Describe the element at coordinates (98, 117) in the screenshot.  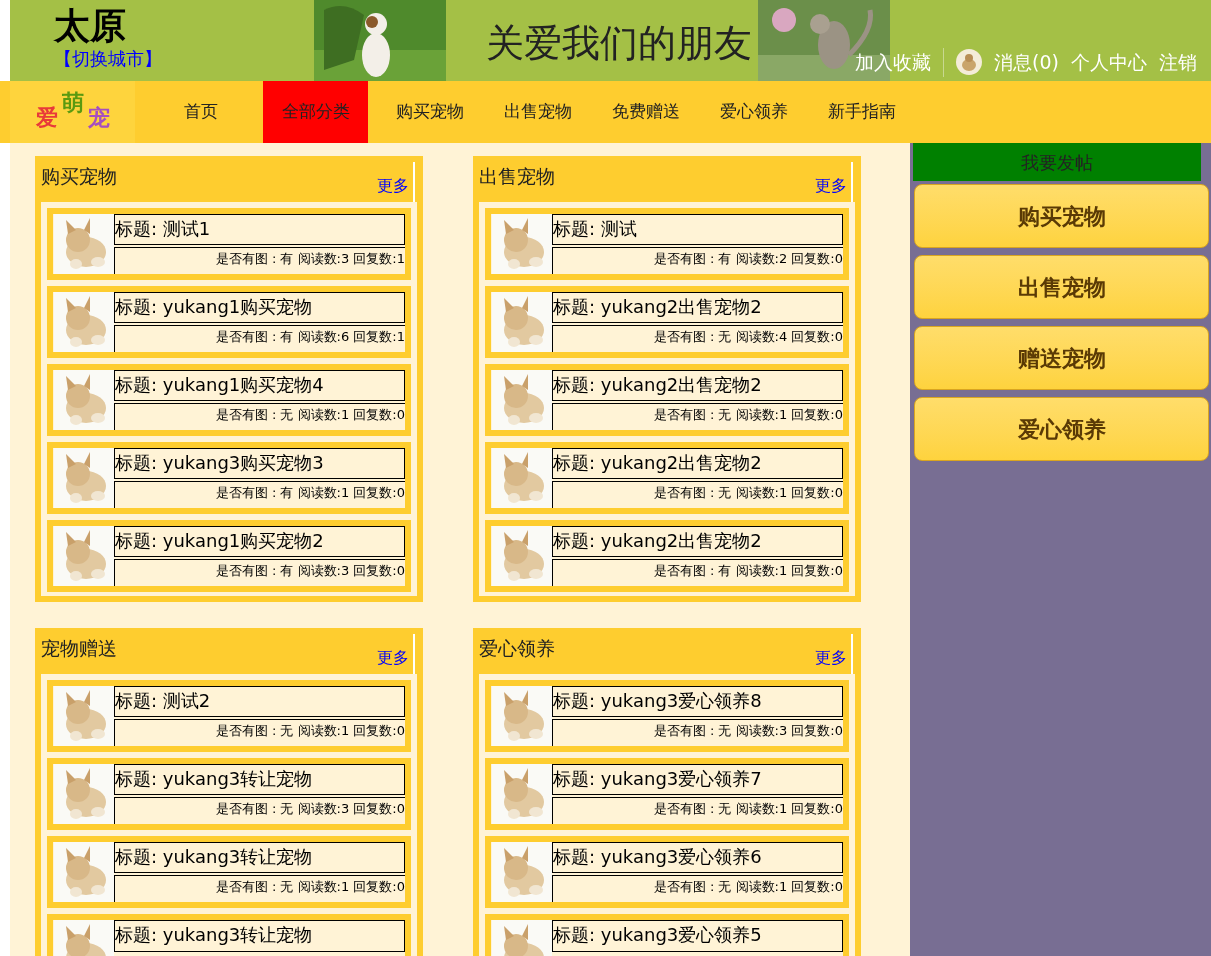
I see `logo-character: 宠` at that location.